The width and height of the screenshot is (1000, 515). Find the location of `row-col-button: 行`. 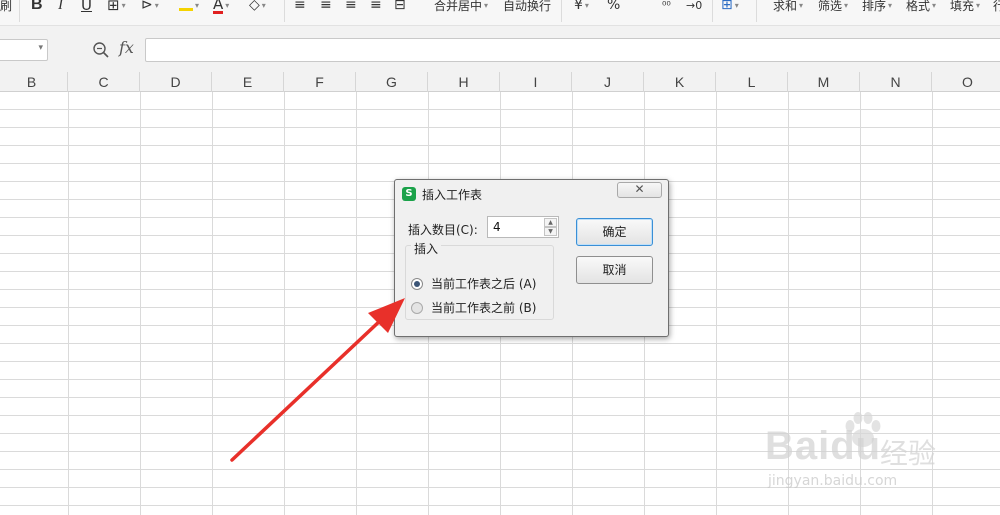

row-col-button: 行 is located at coordinates (996, 8).